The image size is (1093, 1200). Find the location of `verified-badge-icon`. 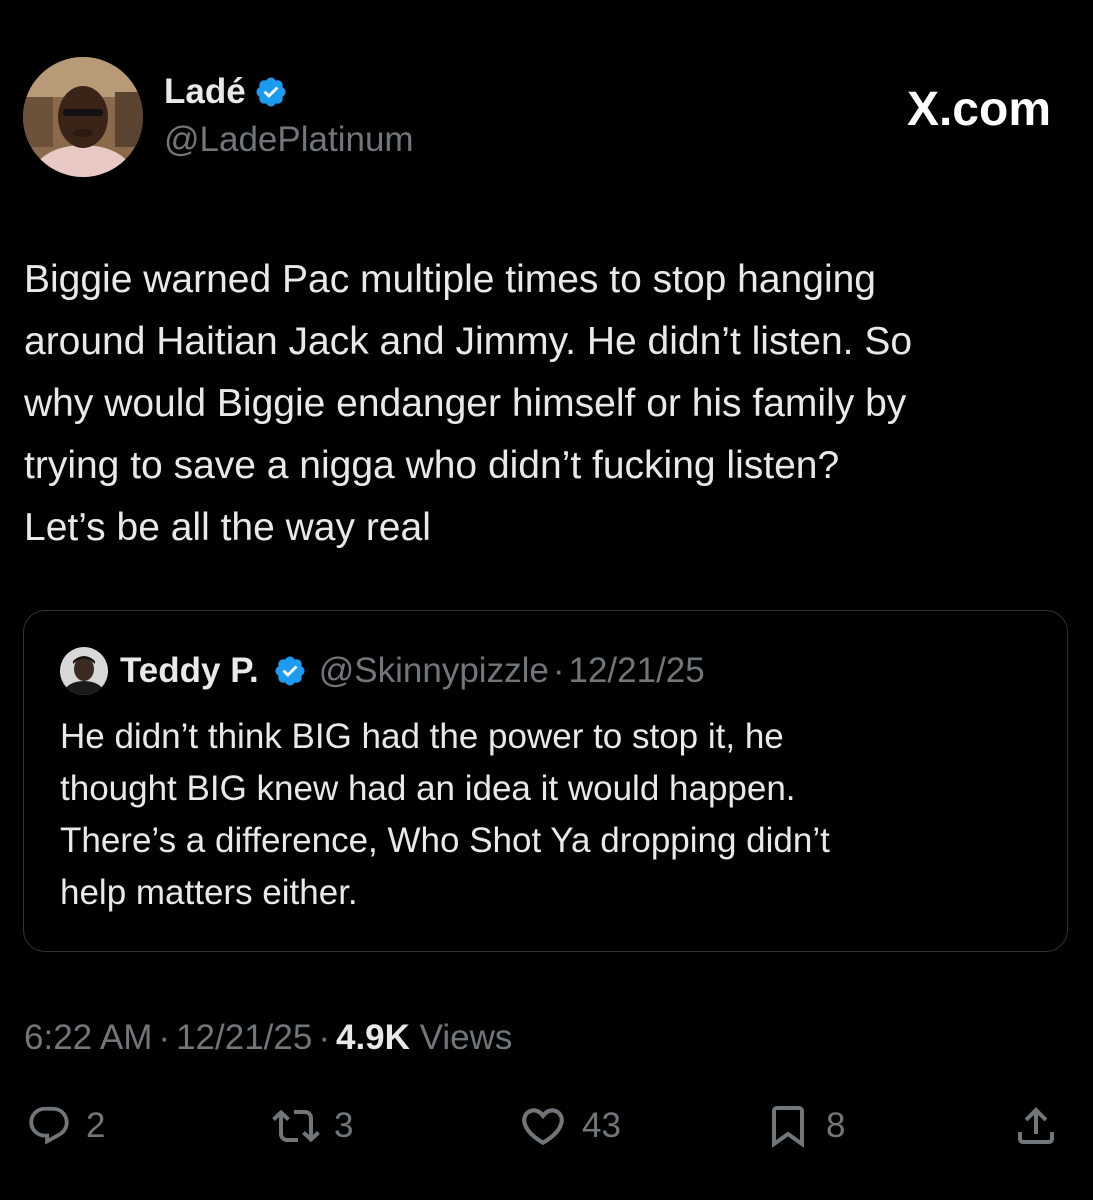

verified-badge-icon is located at coordinates (271, 92).